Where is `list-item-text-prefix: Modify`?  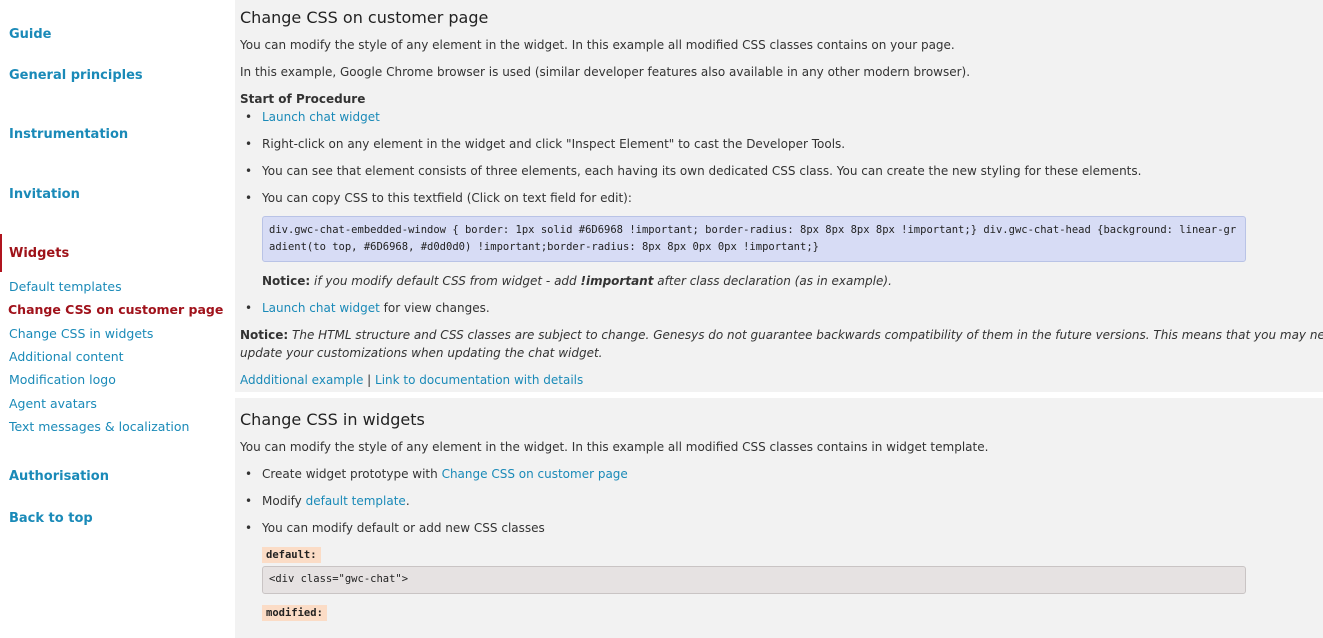
list-item-text-prefix: Modify is located at coordinates (282, 501).